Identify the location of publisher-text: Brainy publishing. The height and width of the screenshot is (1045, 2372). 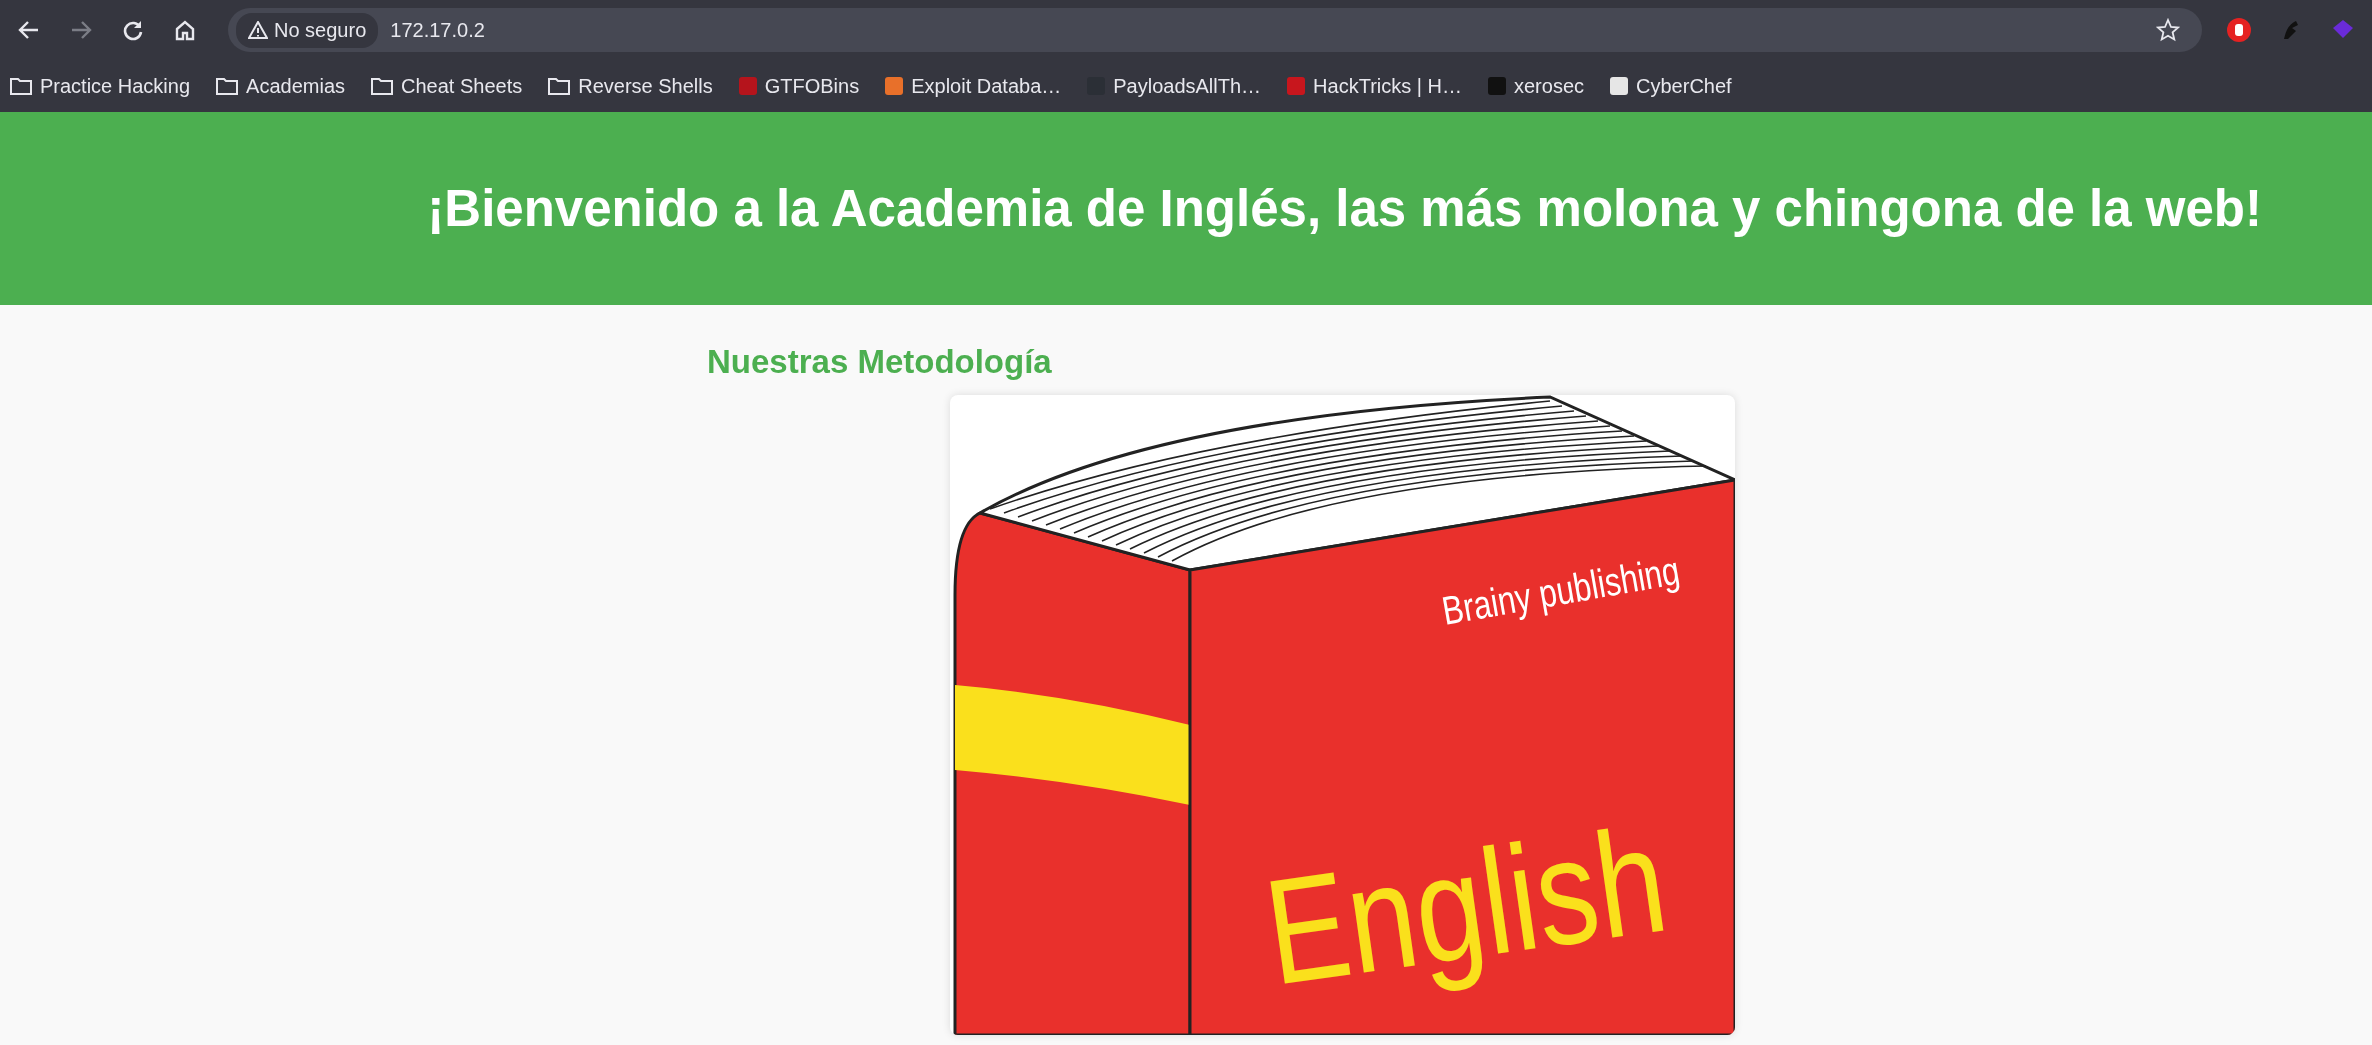
(1586, 584).